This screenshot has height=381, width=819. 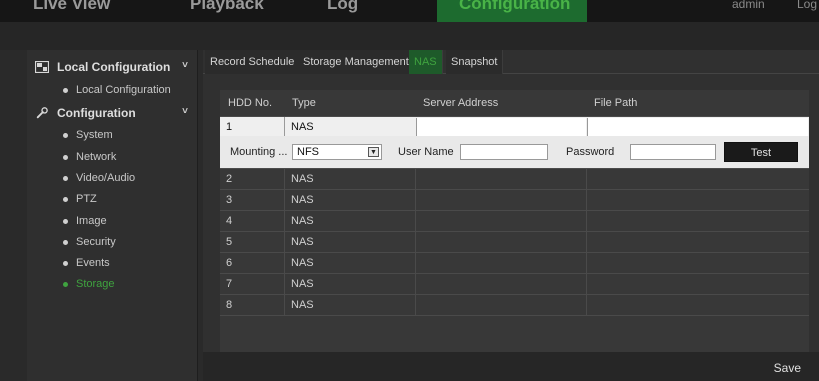 What do you see at coordinates (308, 152) in the screenshot?
I see `mounting-protocol-value: NFS` at bounding box center [308, 152].